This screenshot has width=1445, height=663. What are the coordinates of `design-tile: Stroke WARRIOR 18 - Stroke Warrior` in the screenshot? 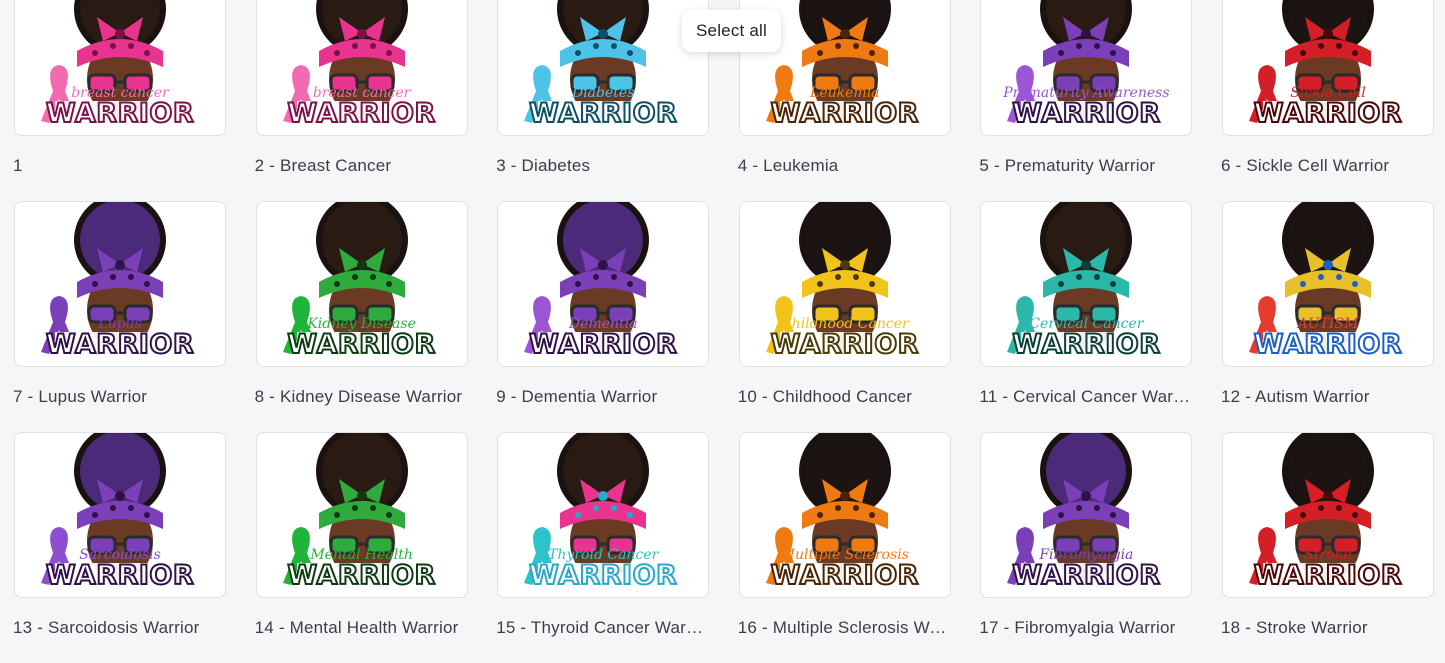 It's located at (1327, 547).